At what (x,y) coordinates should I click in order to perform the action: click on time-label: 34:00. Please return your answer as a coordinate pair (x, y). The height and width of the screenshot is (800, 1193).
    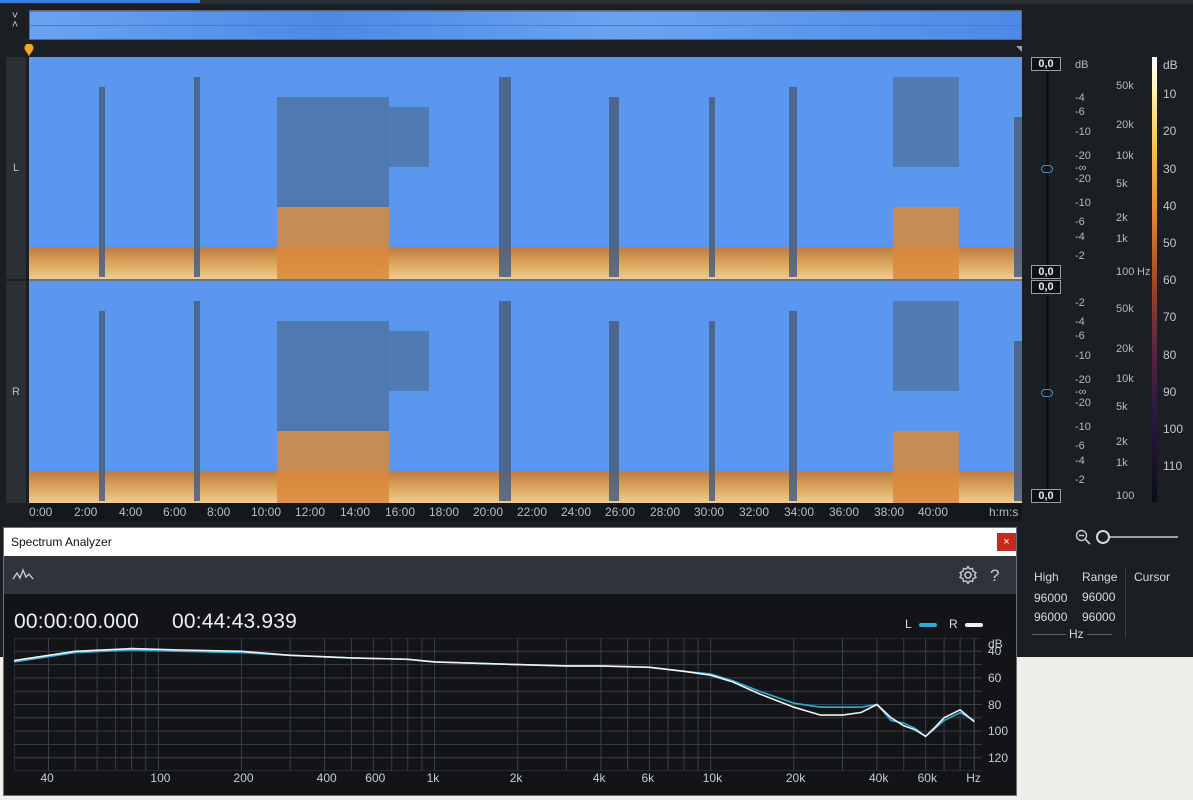
    Looking at the image, I should click on (799, 512).